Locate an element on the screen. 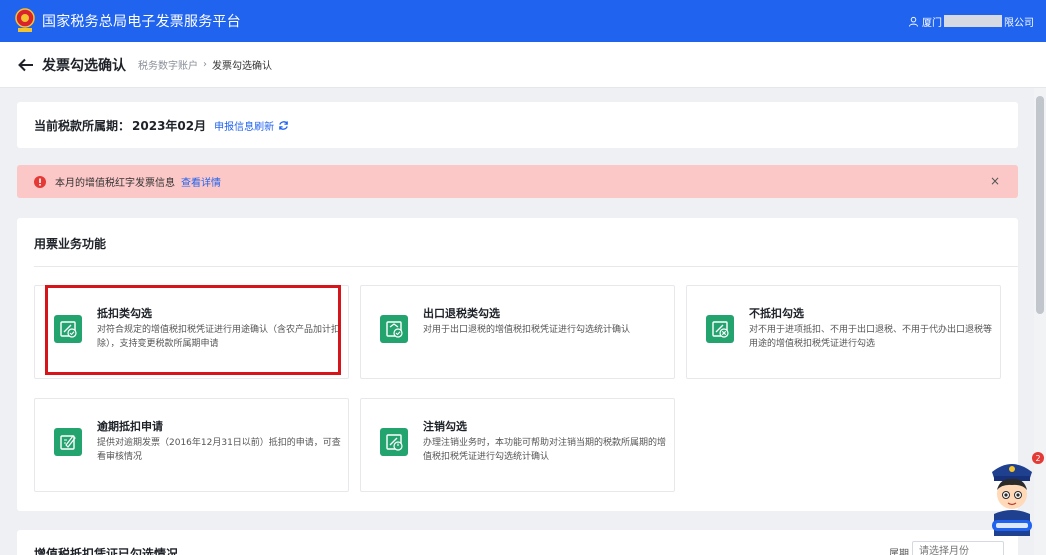 This screenshot has width=1046, height=555. breadcrumb-item-current: 发票勾选确认 is located at coordinates (242, 66).